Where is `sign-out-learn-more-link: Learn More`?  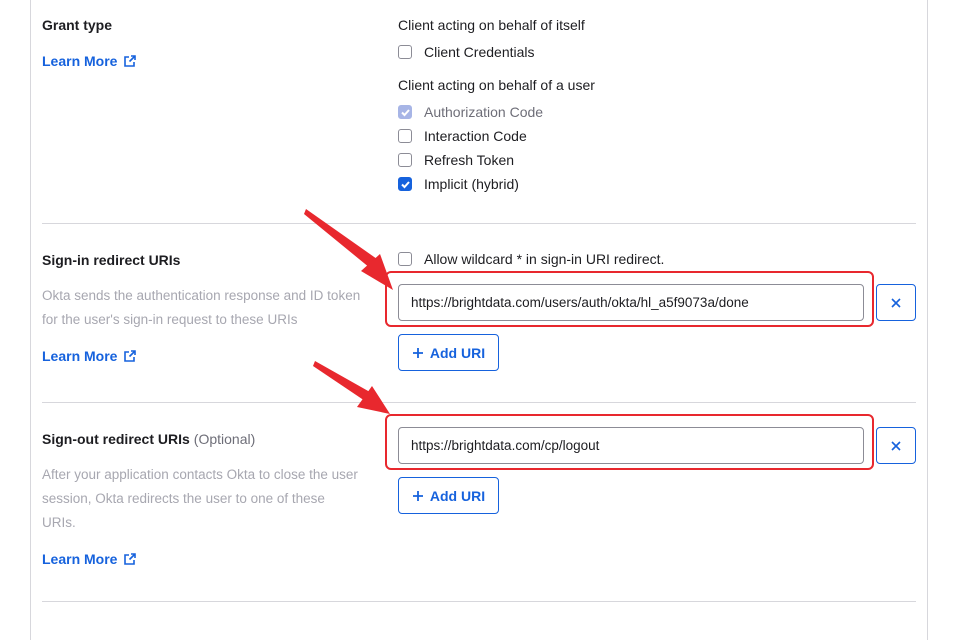
sign-out-learn-more-link: Learn More is located at coordinates (89, 559).